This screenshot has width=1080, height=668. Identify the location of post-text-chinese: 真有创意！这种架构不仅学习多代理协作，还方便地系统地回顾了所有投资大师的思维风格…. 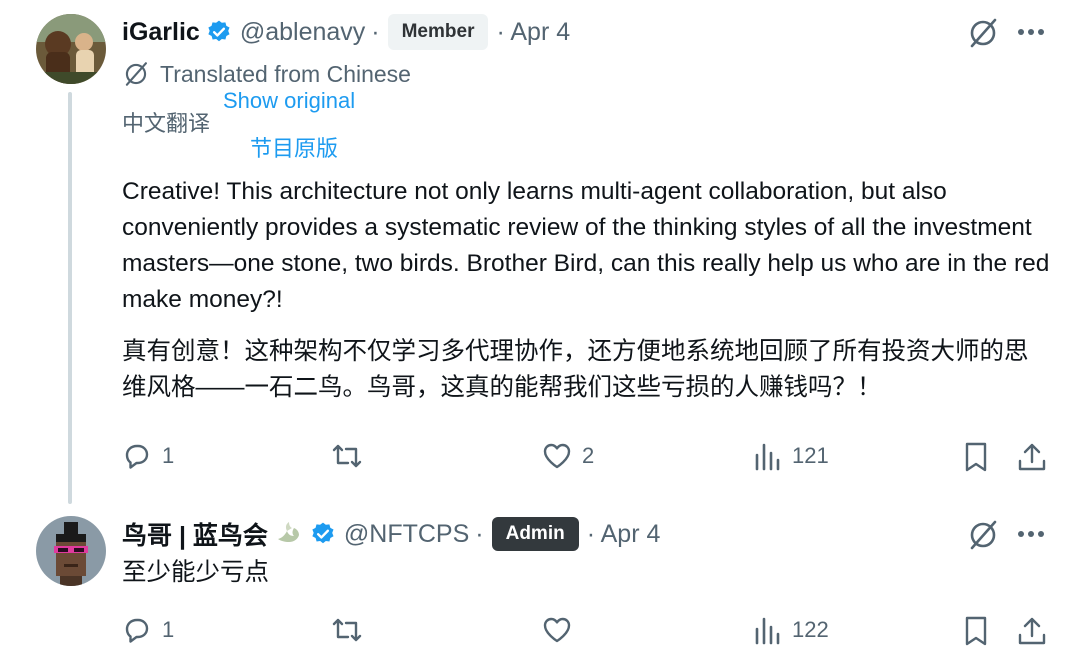
(575, 369).